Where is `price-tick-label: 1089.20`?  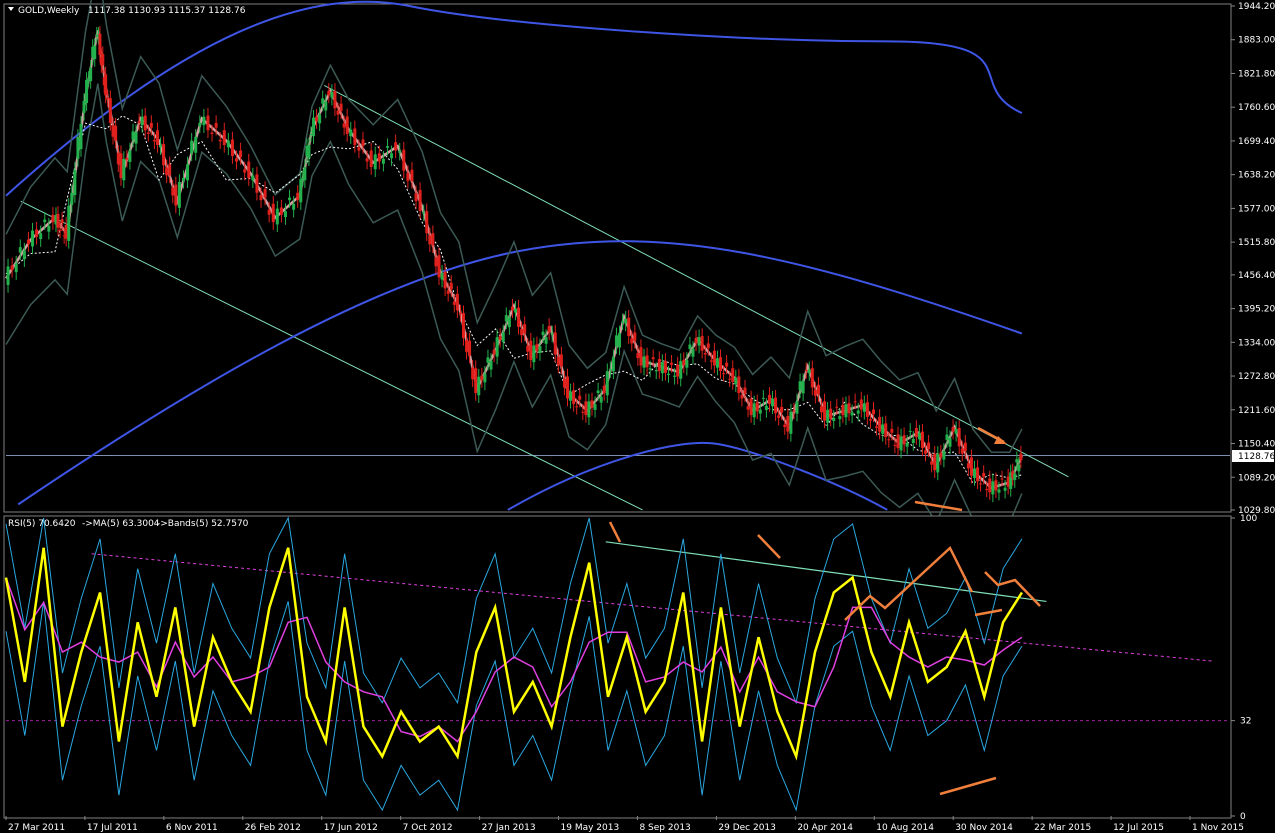 price-tick-label: 1089.20 is located at coordinates (1256, 478).